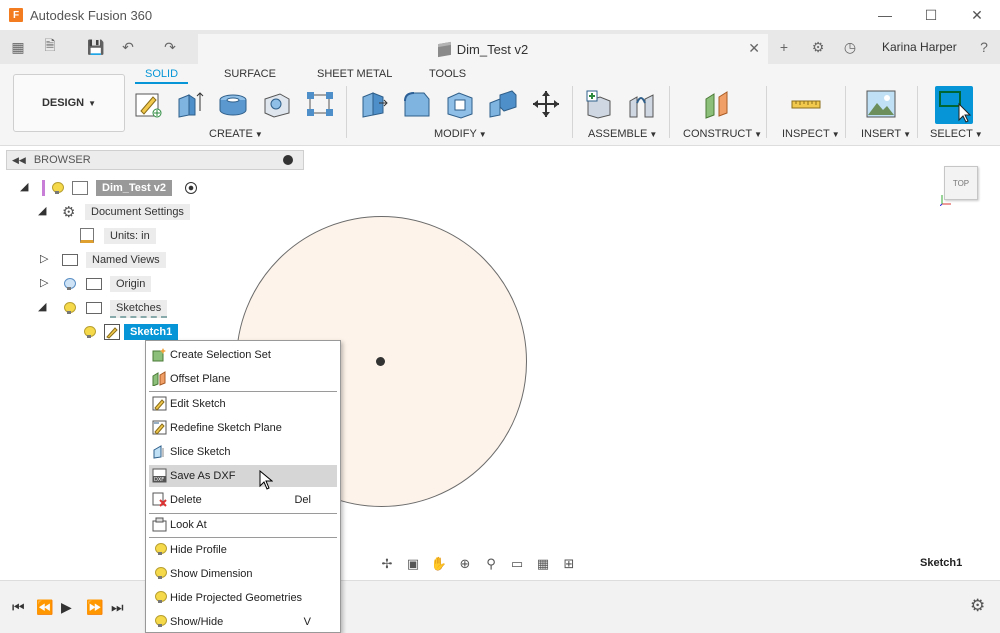  Describe the element at coordinates (546, 104) in the screenshot. I see `move-copy-icon` at that location.